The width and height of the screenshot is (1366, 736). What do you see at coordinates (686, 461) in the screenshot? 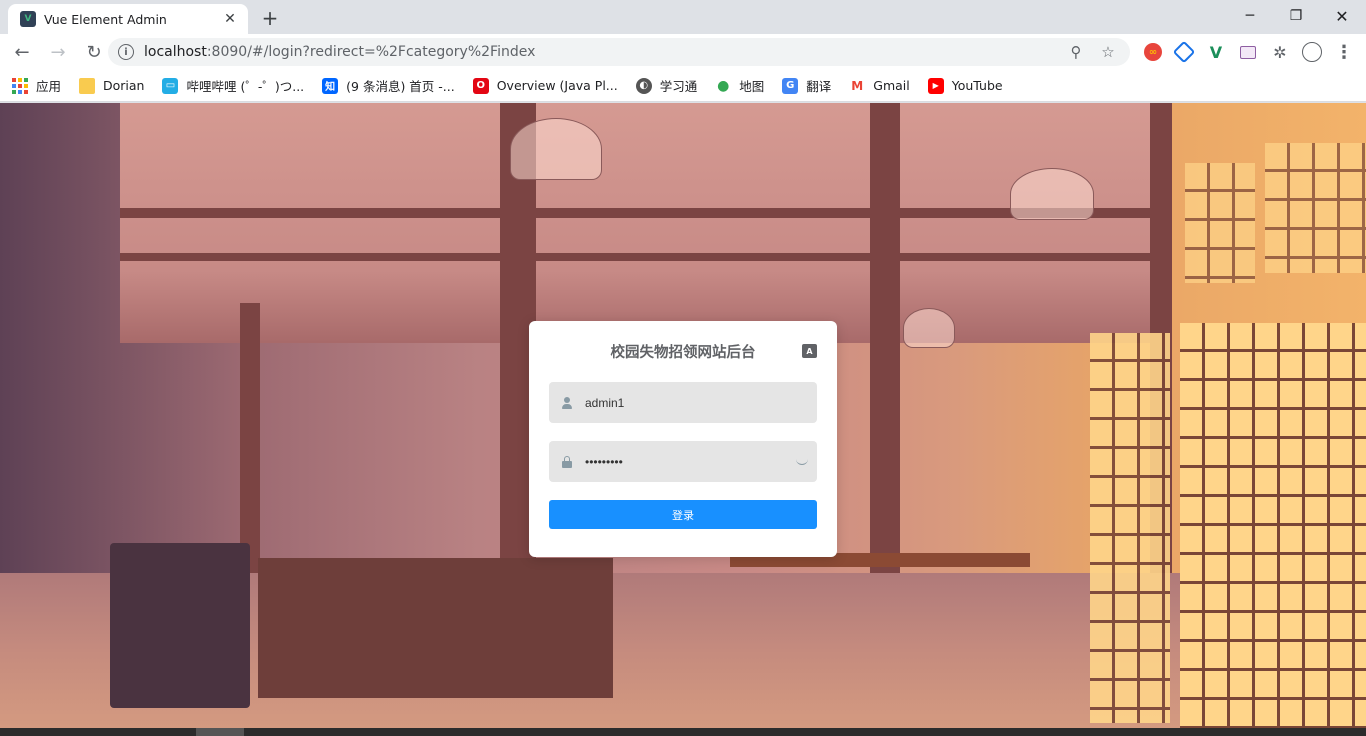
I see `password-input` at bounding box center [686, 461].